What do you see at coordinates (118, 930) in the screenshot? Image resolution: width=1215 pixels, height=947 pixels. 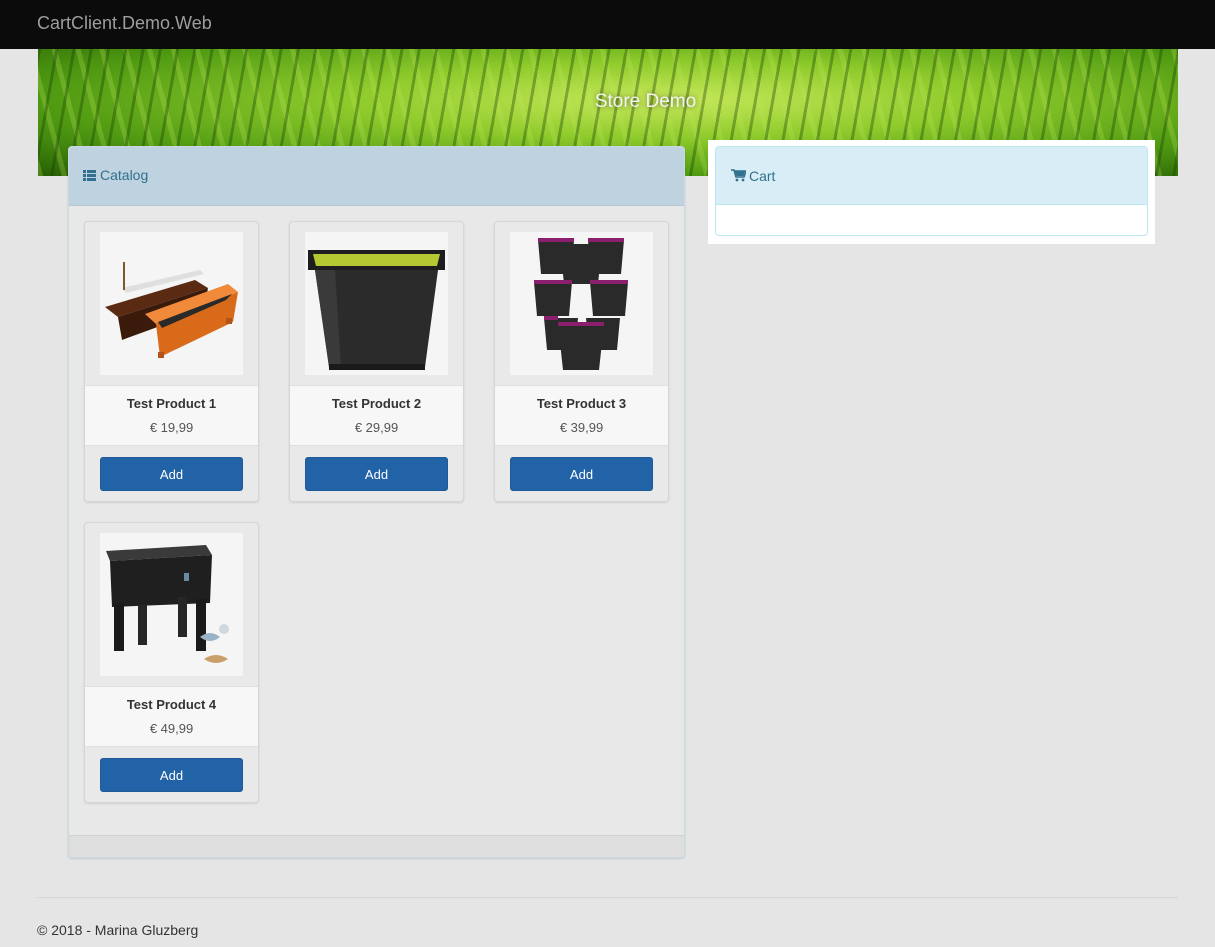 I see `footer-copyright: © 2018 - Marina Gluzberg` at bounding box center [118, 930].